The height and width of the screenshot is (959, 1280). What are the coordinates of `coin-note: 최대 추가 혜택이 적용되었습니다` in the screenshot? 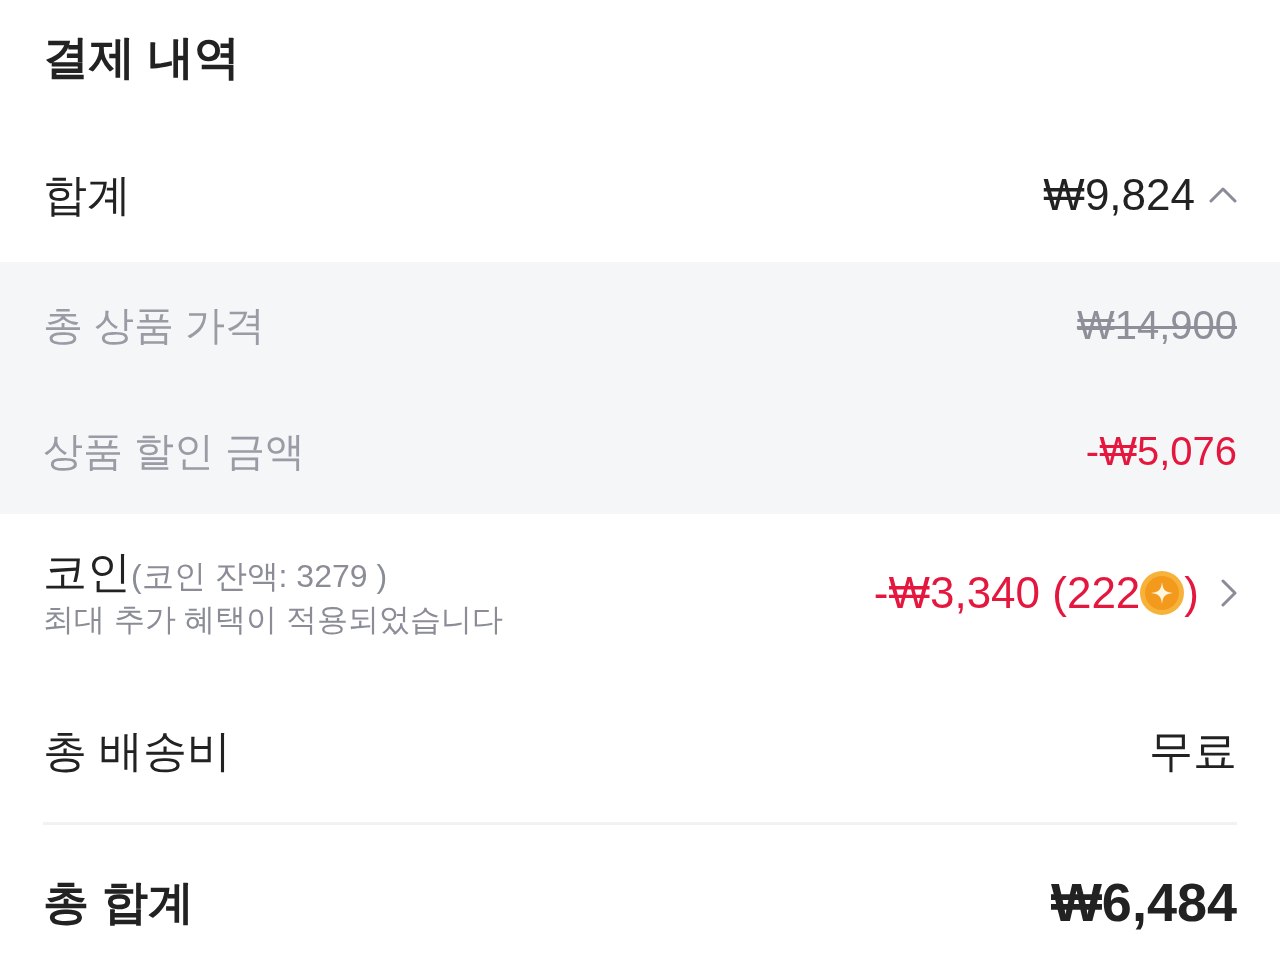 It's located at (273, 620).